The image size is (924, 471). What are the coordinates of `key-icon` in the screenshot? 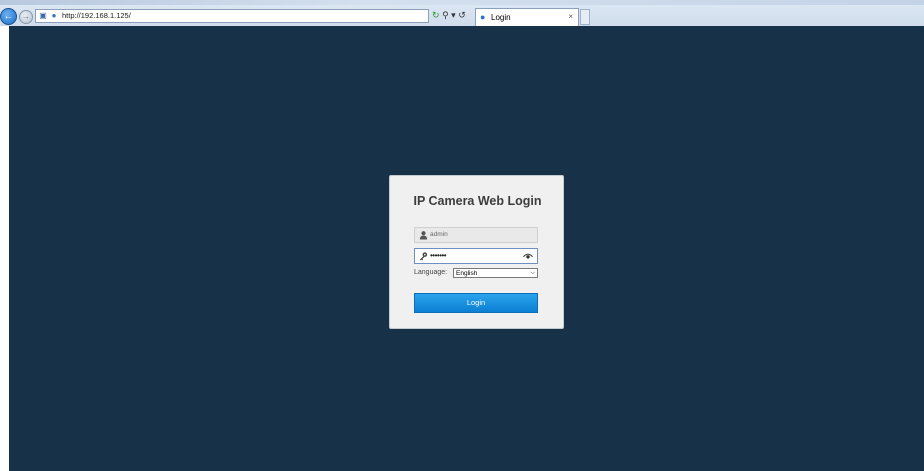 It's located at (423, 256).